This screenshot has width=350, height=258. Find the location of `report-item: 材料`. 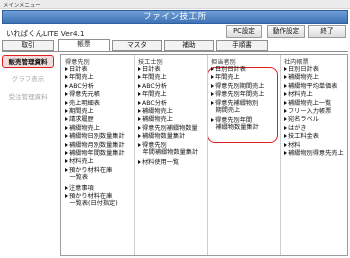

report-item: 材料 is located at coordinates (292, 145).